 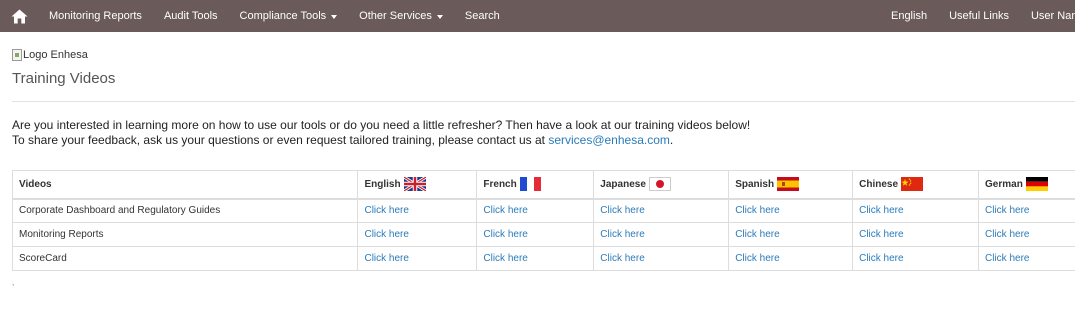 What do you see at coordinates (912, 184) in the screenshot?
I see `china-flag-icon` at bounding box center [912, 184].